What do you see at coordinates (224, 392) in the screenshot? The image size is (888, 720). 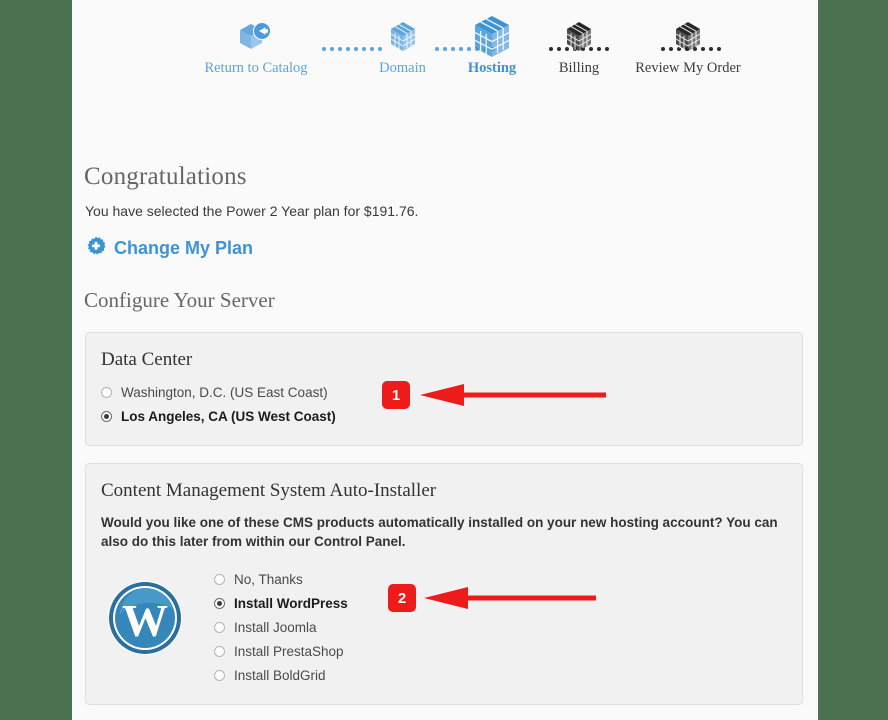 I see `radio-label: Washington, D.C. (US East Coast)` at bounding box center [224, 392].